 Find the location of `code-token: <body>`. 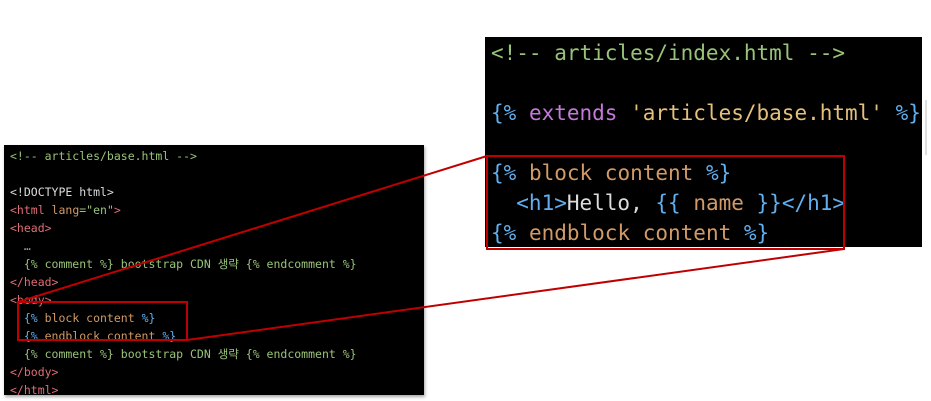

code-token: <body> is located at coordinates (31, 300).